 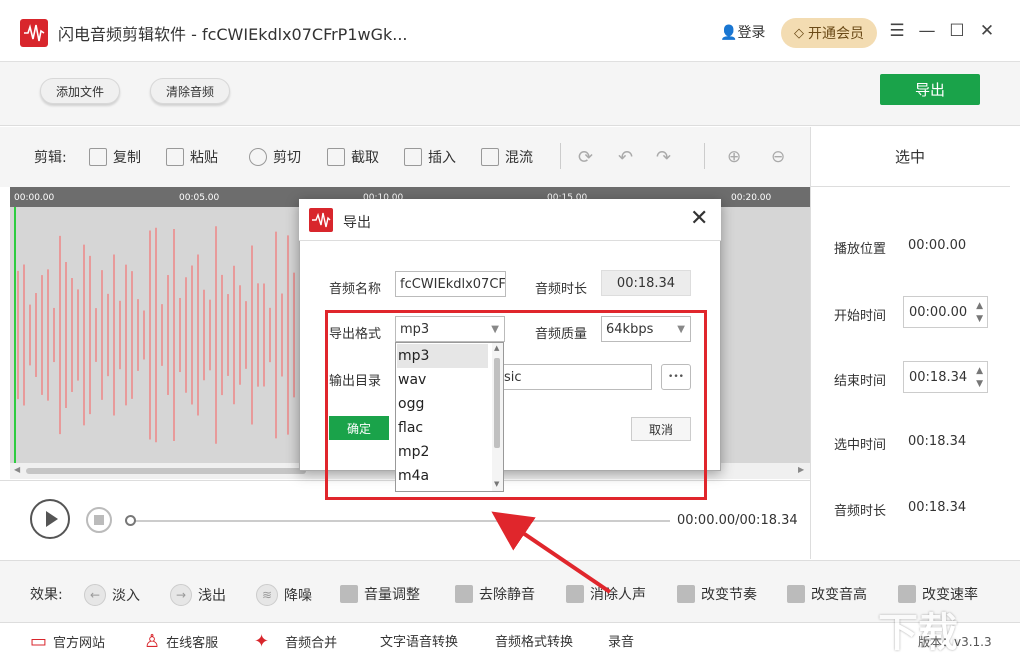 I want to click on fade-out-label: 浅出, so click(x=212, y=596).